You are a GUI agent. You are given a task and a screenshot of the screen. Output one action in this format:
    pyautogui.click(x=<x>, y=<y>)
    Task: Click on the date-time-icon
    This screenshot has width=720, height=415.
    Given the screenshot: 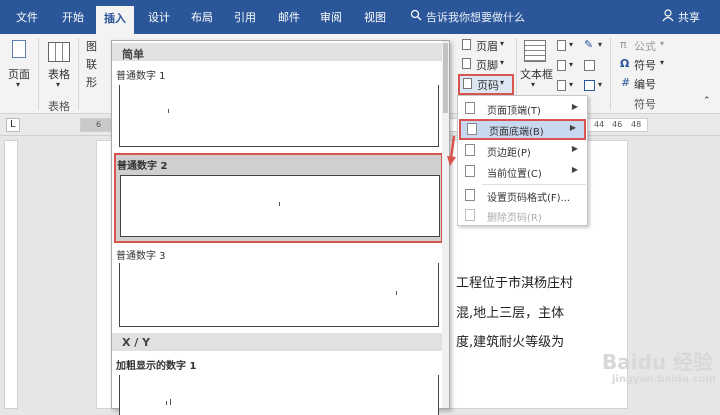 What is the action you would take?
    pyautogui.click(x=589, y=65)
    